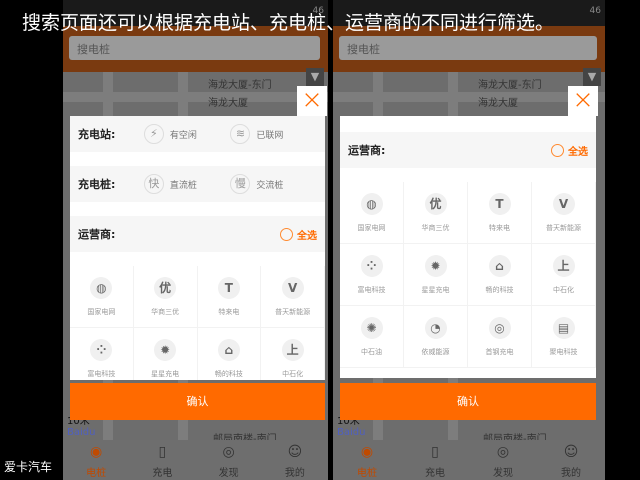 Image resolution: width=640 pixels, height=480 pixels. I want to click on operator-item: ◎ 首钢充电, so click(500, 337).